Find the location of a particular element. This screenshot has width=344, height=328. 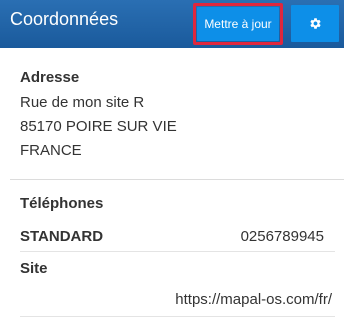

section-divider is located at coordinates (177, 179).